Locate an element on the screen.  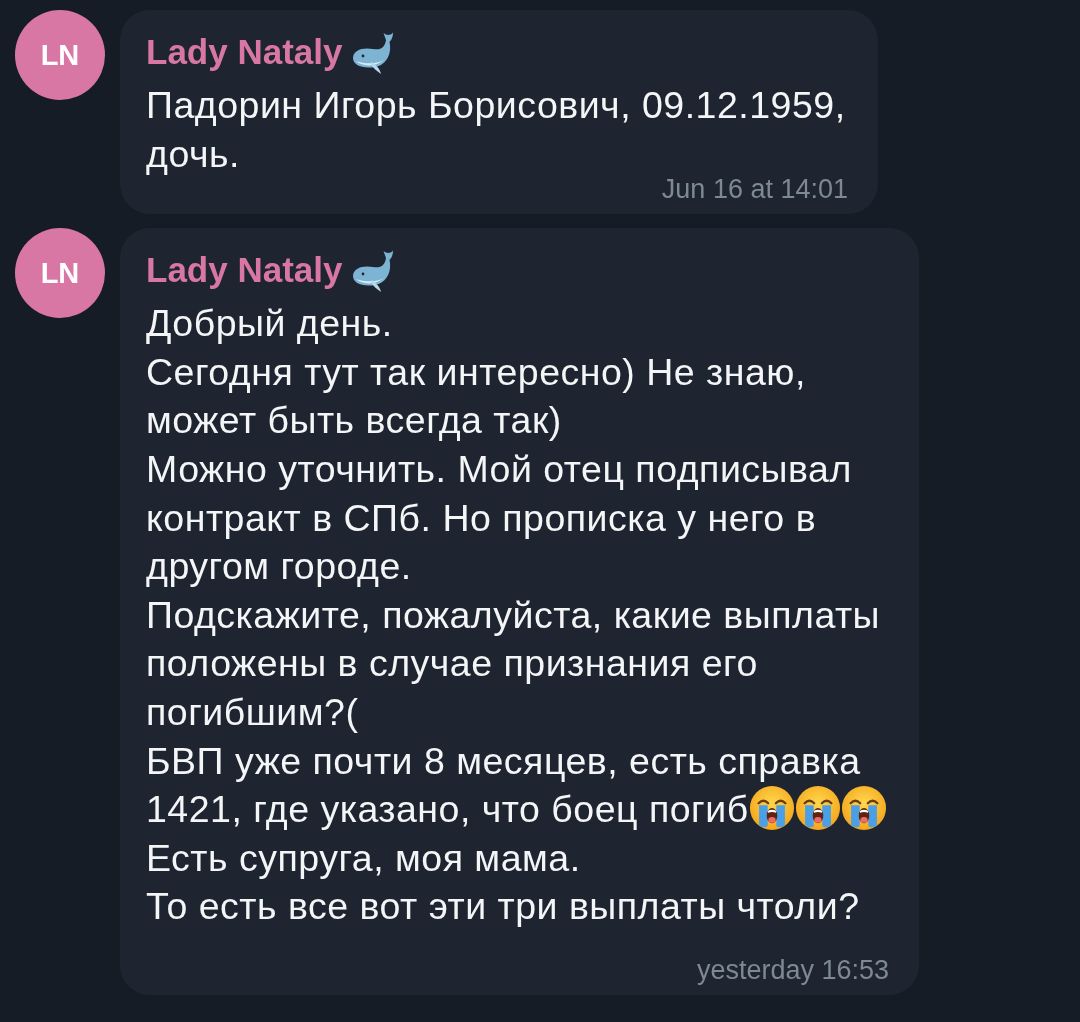
message-time: yesterday 16:53 is located at coordinates (792, 969).